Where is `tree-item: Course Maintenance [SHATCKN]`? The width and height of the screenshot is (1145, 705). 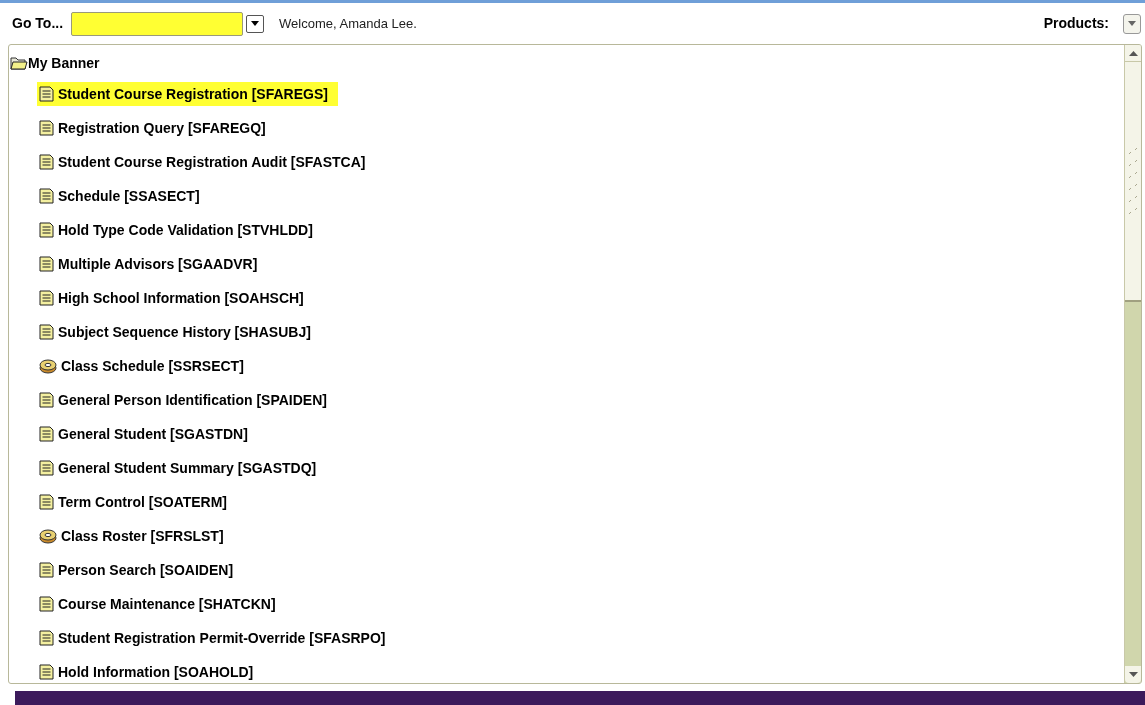
tree-item: Course Maintenance [SHATCKN] is located at coordinates (161, 604).